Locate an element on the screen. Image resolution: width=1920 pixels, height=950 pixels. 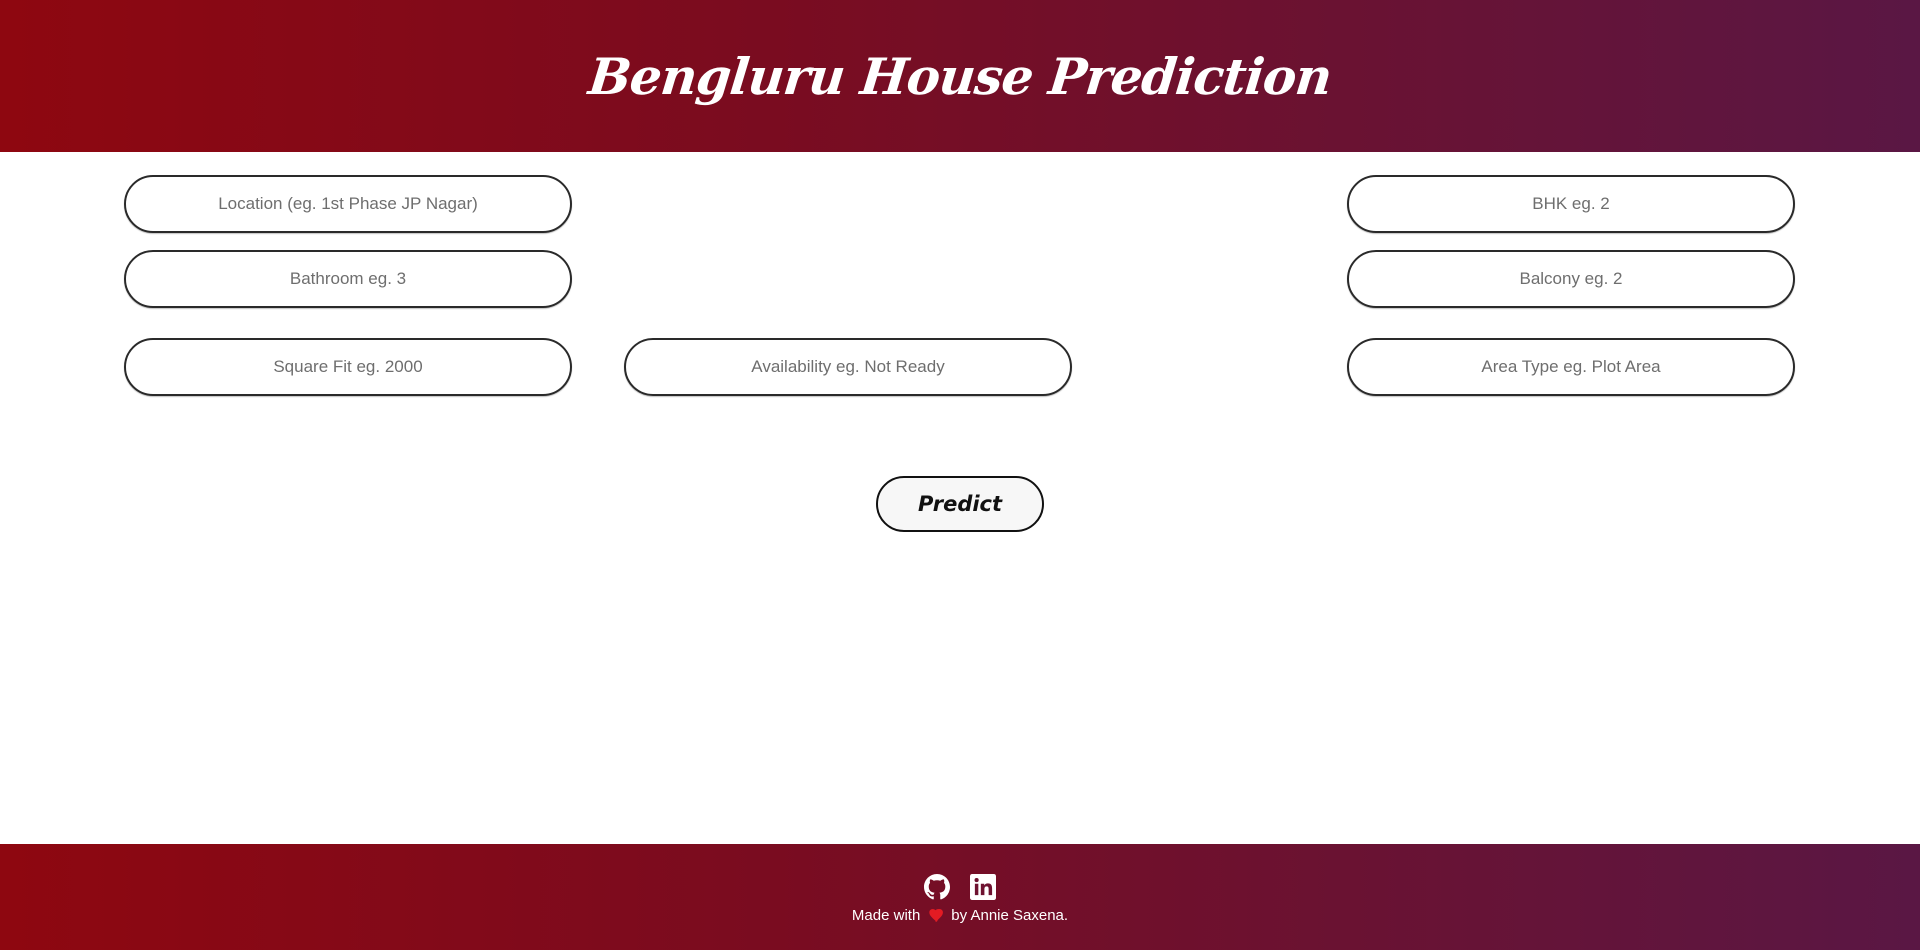
location-input is located at coordinates (348, 204).